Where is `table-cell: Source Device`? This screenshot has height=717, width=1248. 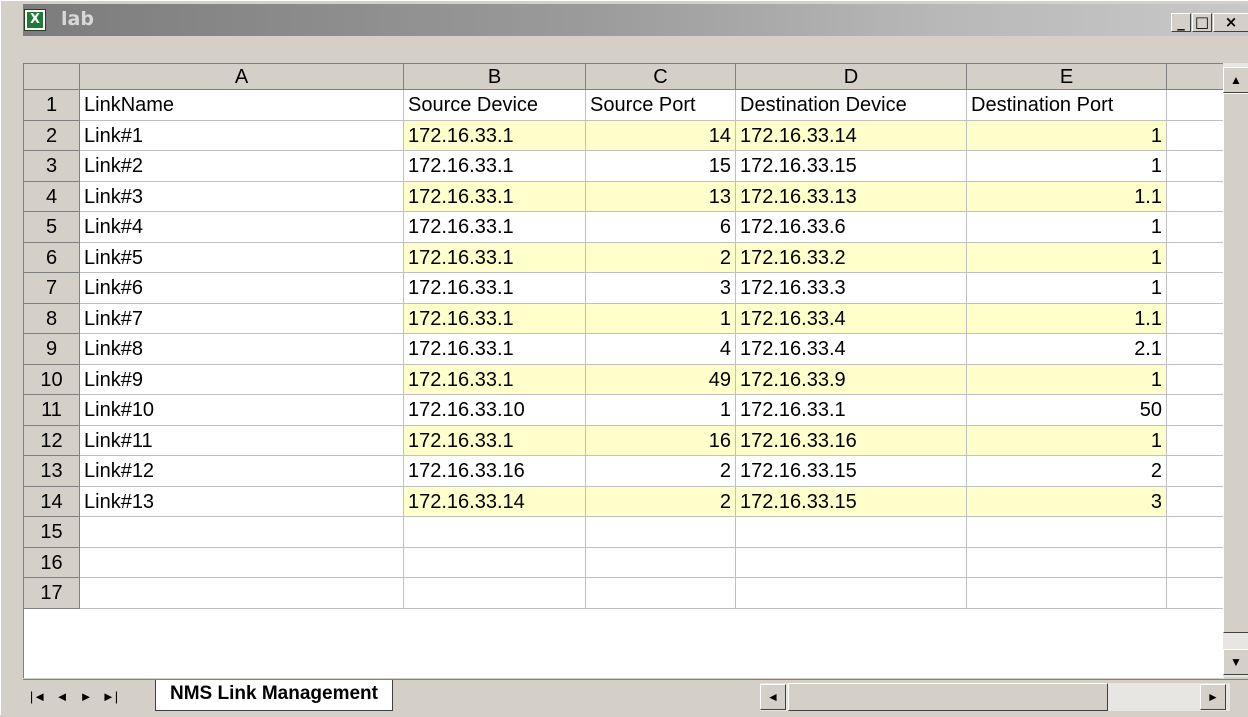 table-cell: Source Device is located at coordinates (495, 105).